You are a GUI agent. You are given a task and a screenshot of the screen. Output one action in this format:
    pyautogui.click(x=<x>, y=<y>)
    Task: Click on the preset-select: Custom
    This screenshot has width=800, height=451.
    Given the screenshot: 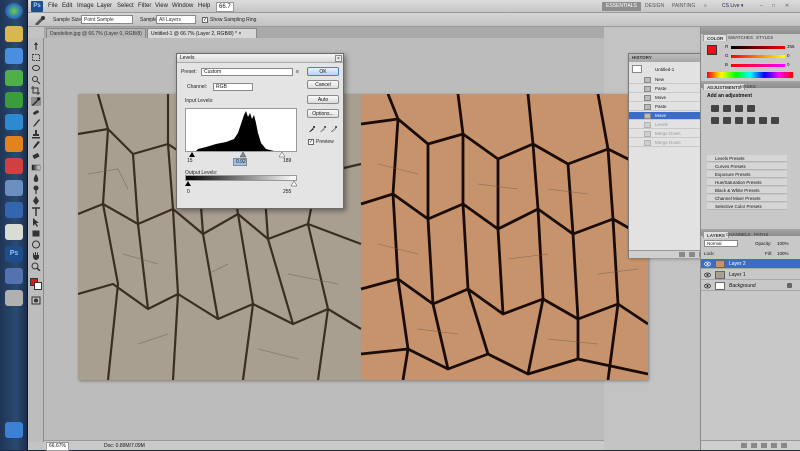 What is the action you would take?
    pyautogui.click(x=247, y=72)
    